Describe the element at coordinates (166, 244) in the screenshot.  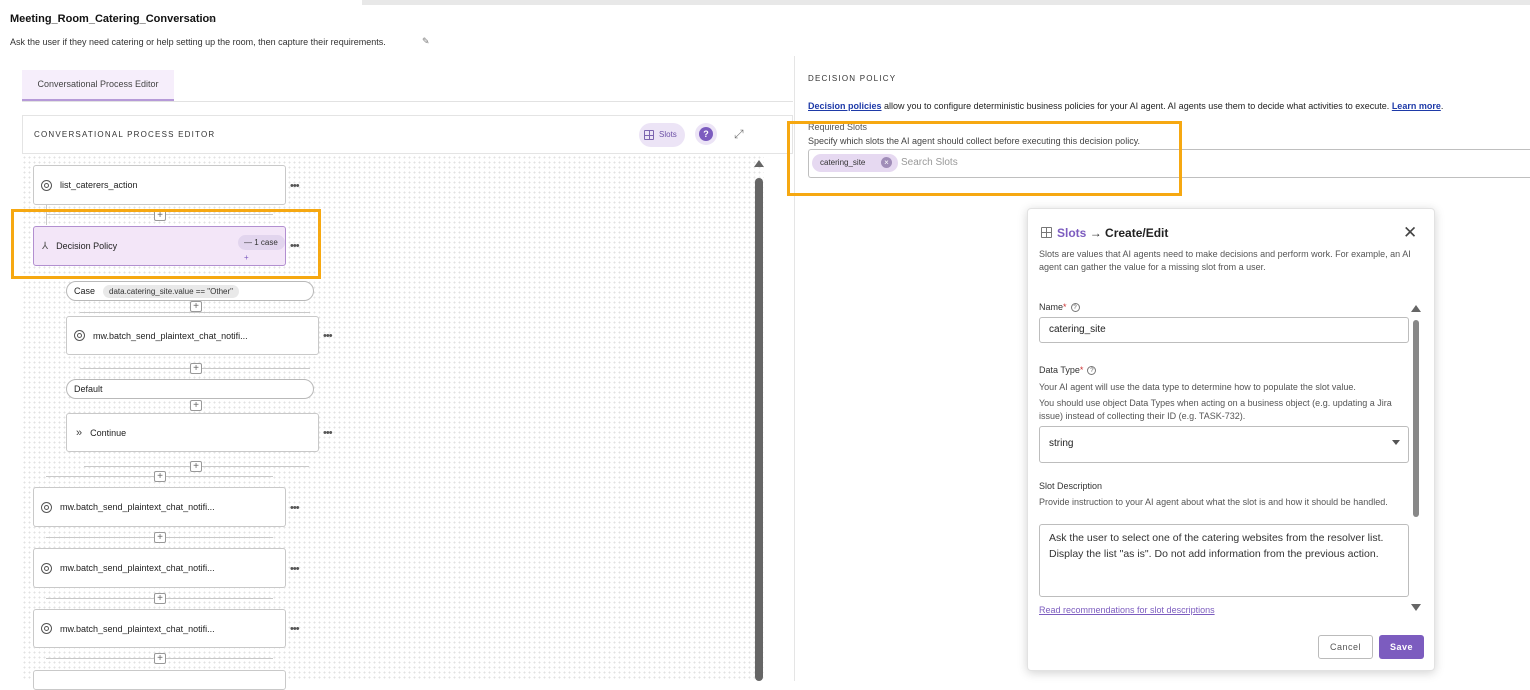
I see `decision-policy-highlight` at that location.